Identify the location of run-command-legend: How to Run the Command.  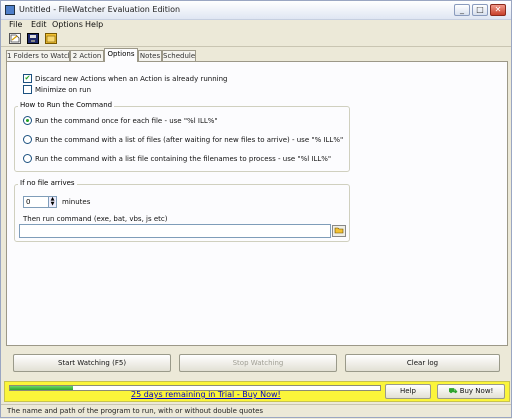
(66, 105).